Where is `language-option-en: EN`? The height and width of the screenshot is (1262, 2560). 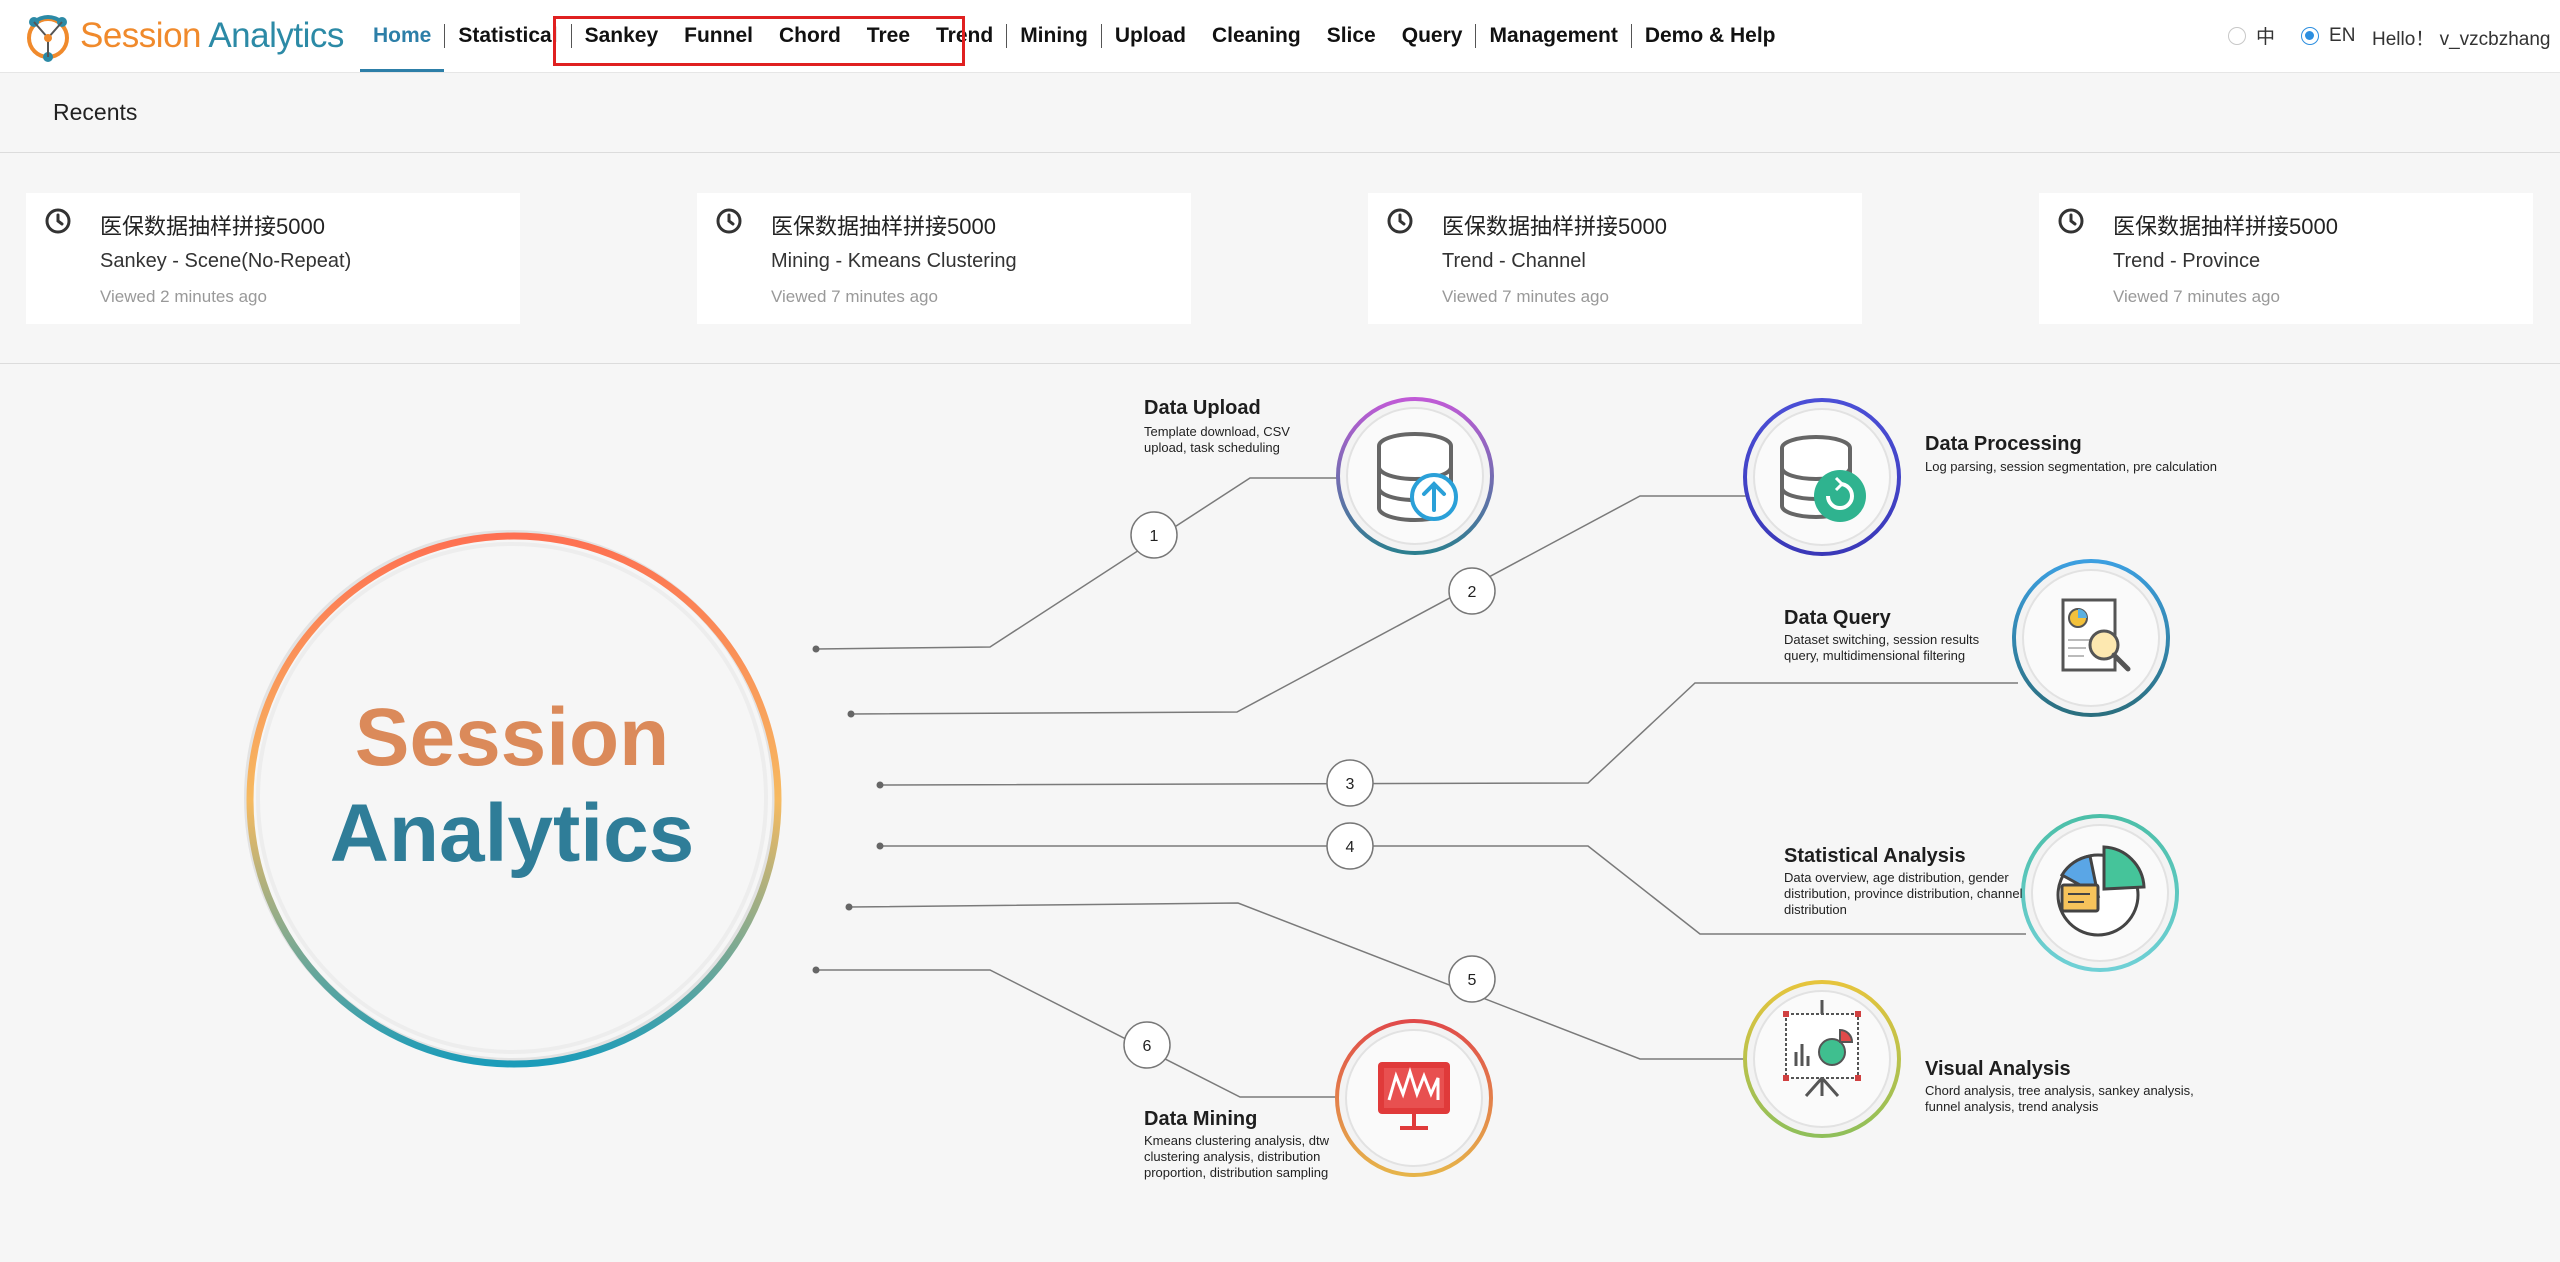
language-option-en: EN is located at coordinates (2328, 36).